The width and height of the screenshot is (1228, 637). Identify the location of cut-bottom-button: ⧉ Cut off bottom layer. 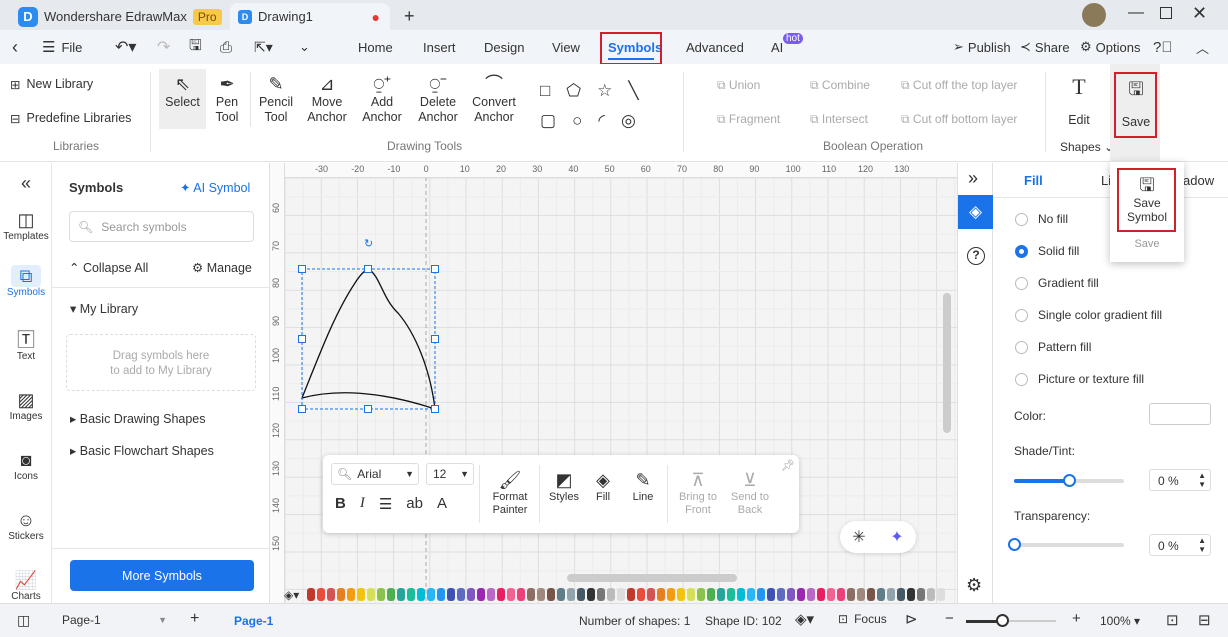
(959, 119).